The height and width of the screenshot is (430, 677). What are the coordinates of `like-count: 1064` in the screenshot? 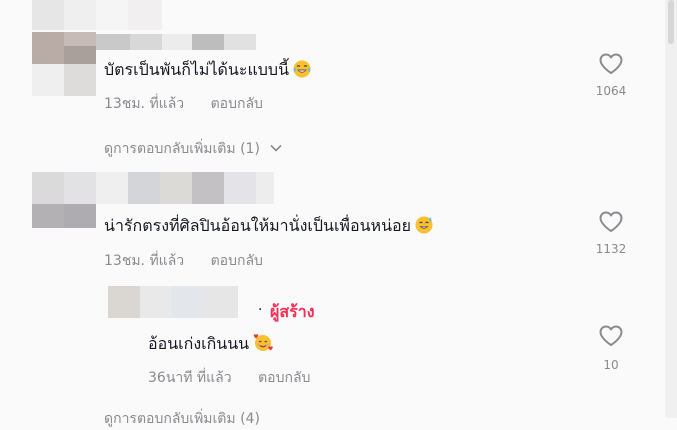 It's located at (611, 91).